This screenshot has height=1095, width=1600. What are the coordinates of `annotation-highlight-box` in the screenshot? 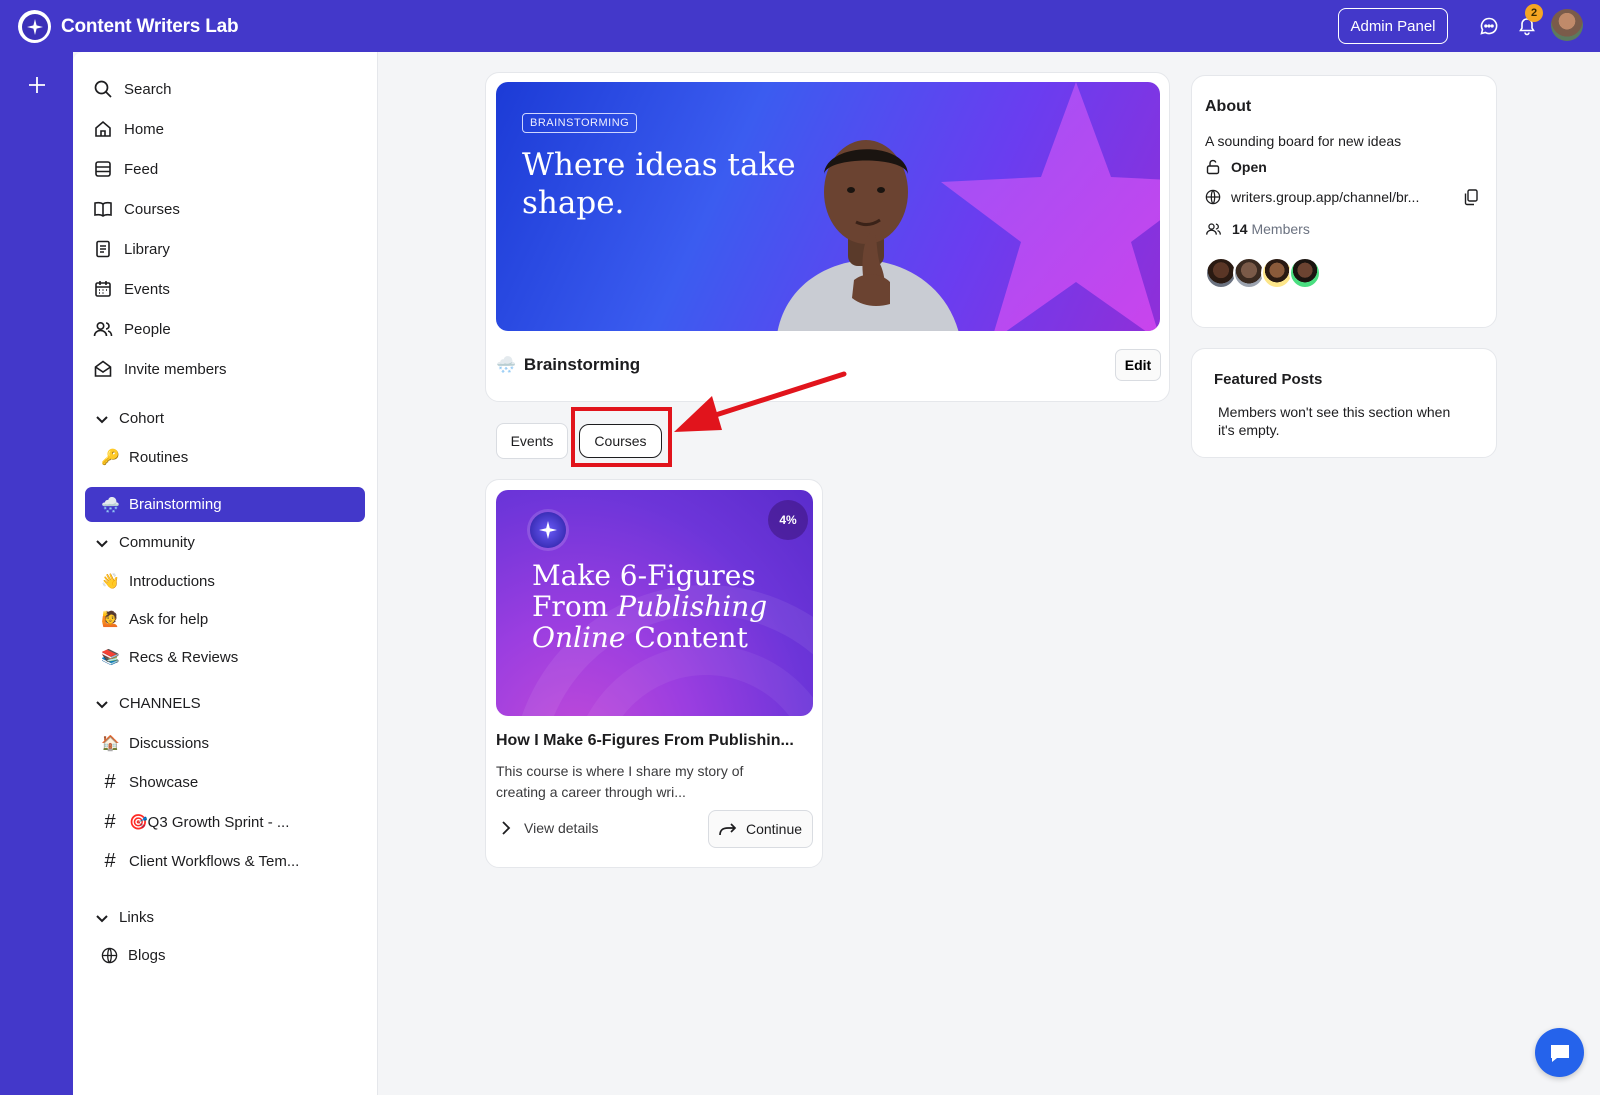 It's located at (621, 437).